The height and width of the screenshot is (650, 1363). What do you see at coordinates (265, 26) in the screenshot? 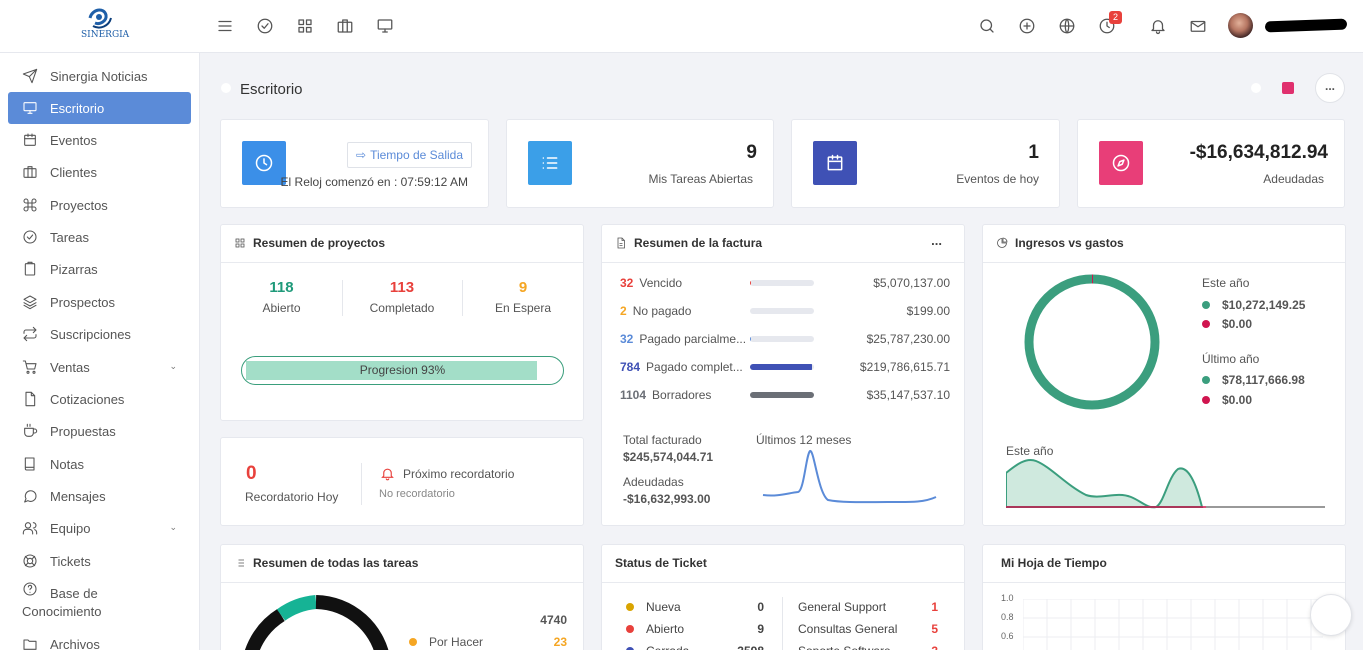
I see `check-circle-icon` at bounding box center [265, 26].